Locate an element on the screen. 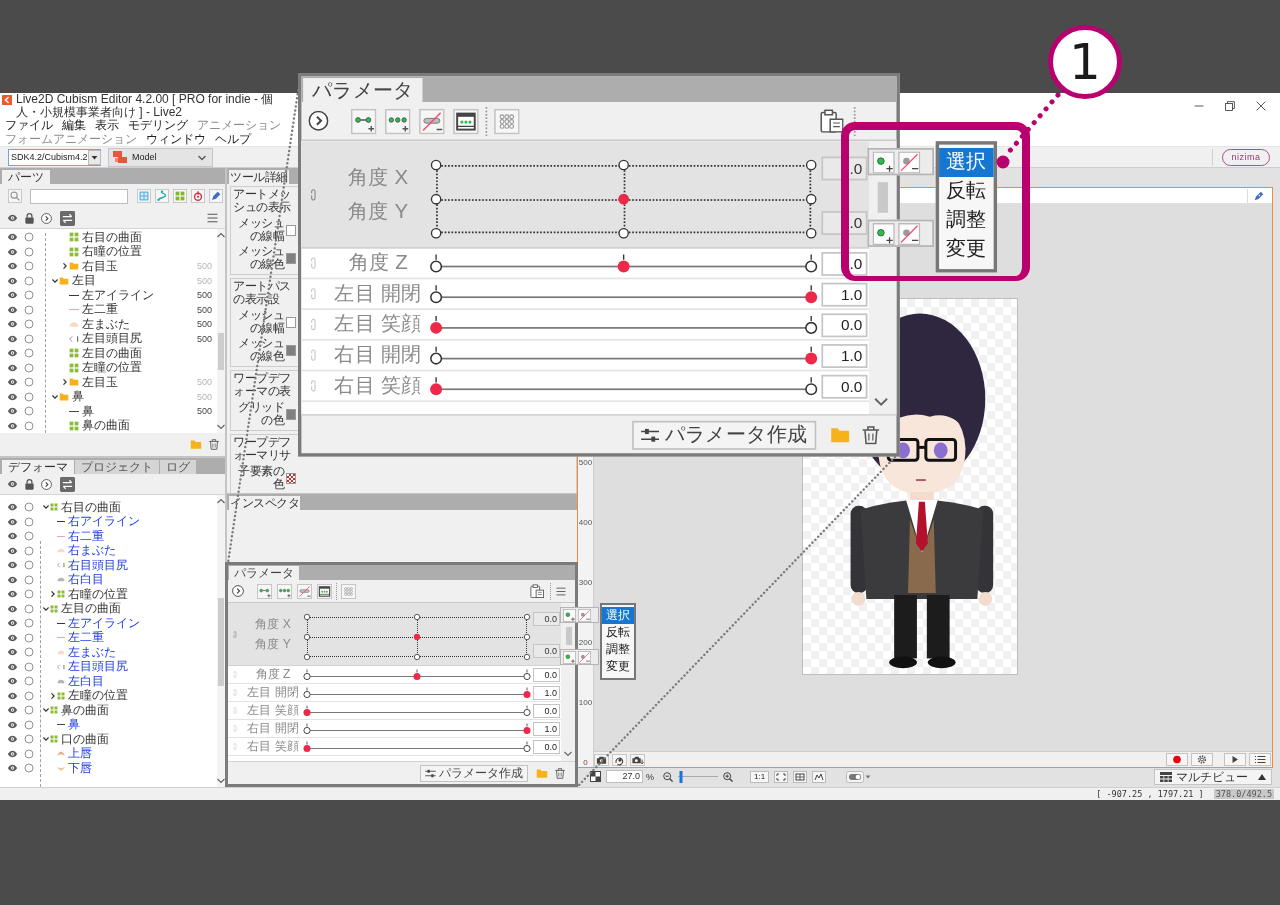 This screenshot has height=905, width=1280. curve-icon is located at coordinates (162, 196).